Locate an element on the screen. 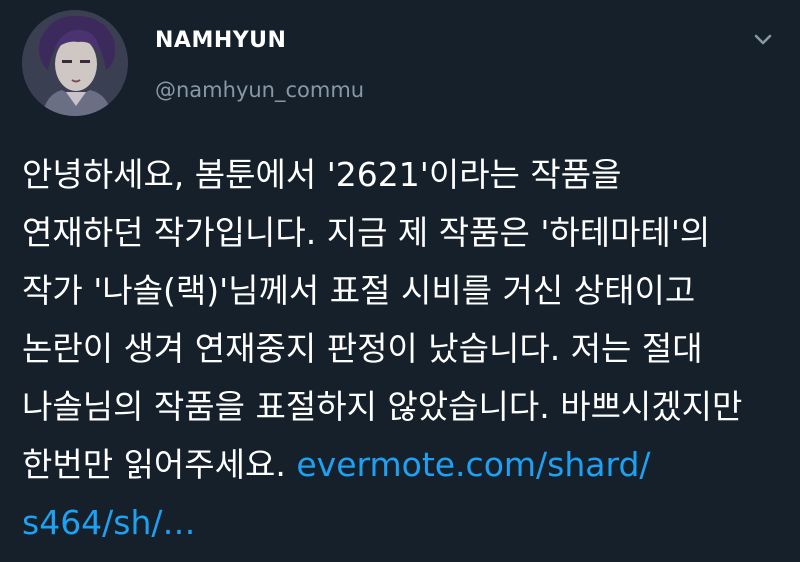 The width and height of the screenshot is (800, 562). tweet-text-line: 나솔님의 작품을 표절하지 않았습니다. 바쁘시겠지만 is located at coordinates (382, 406).